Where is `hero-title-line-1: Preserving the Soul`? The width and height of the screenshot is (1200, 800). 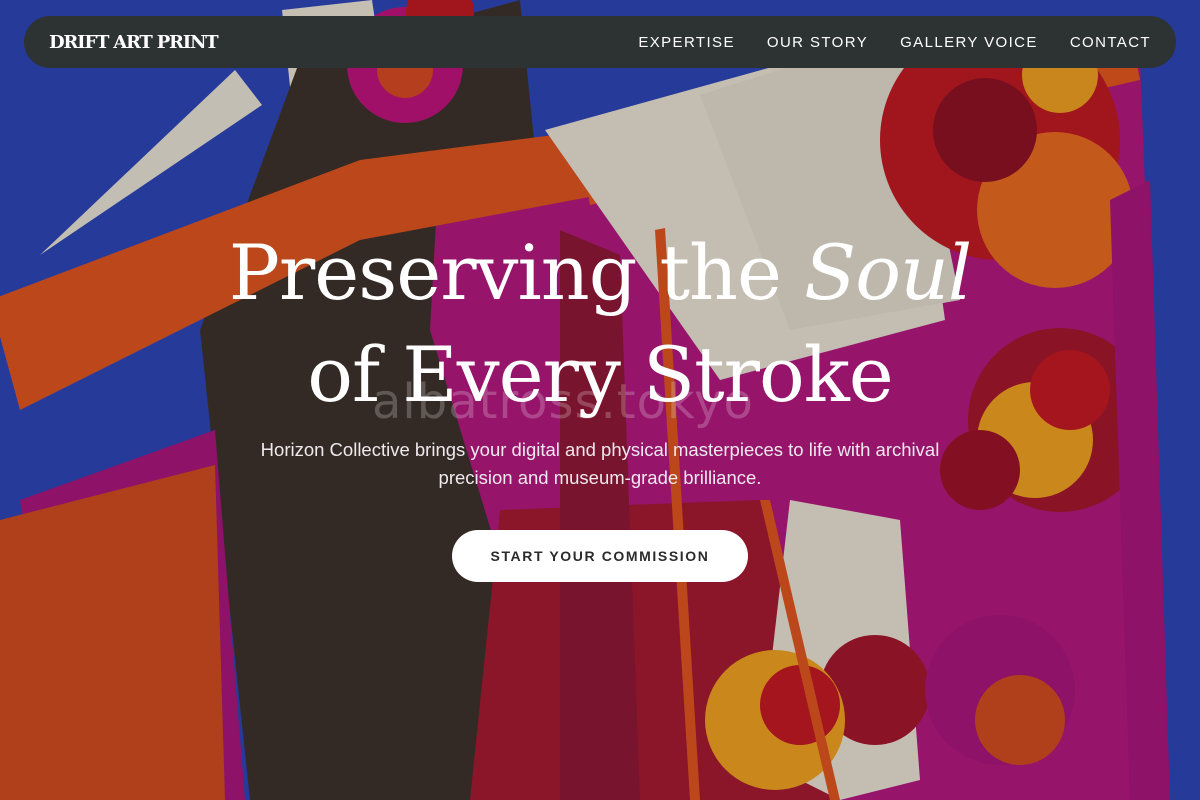 hero-title-line-1: Preserving the Soul is located at coordinates (600, 273).